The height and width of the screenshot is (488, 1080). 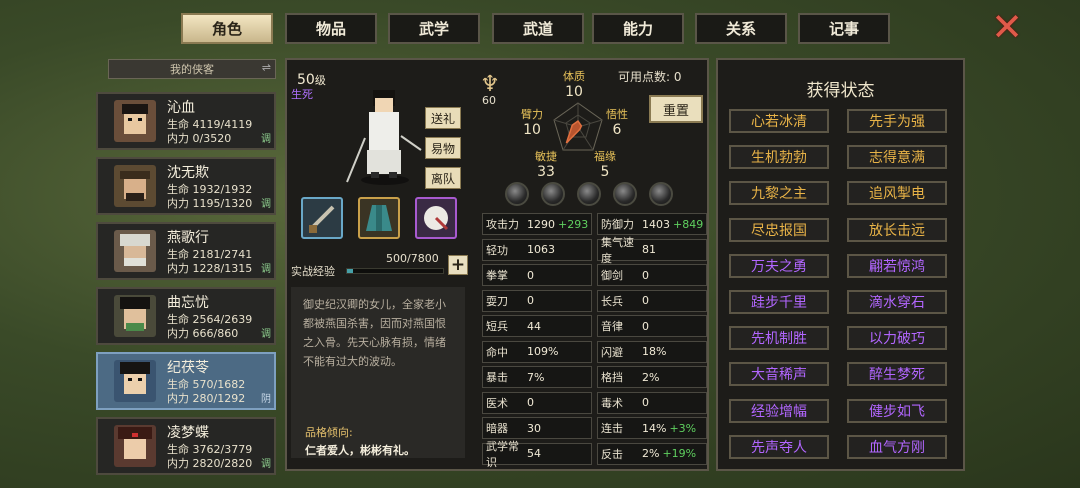 What do you see at coordinates (302, 94) in the screenshot?
I see `status-text: 生死` at bounding box center [302, 94].